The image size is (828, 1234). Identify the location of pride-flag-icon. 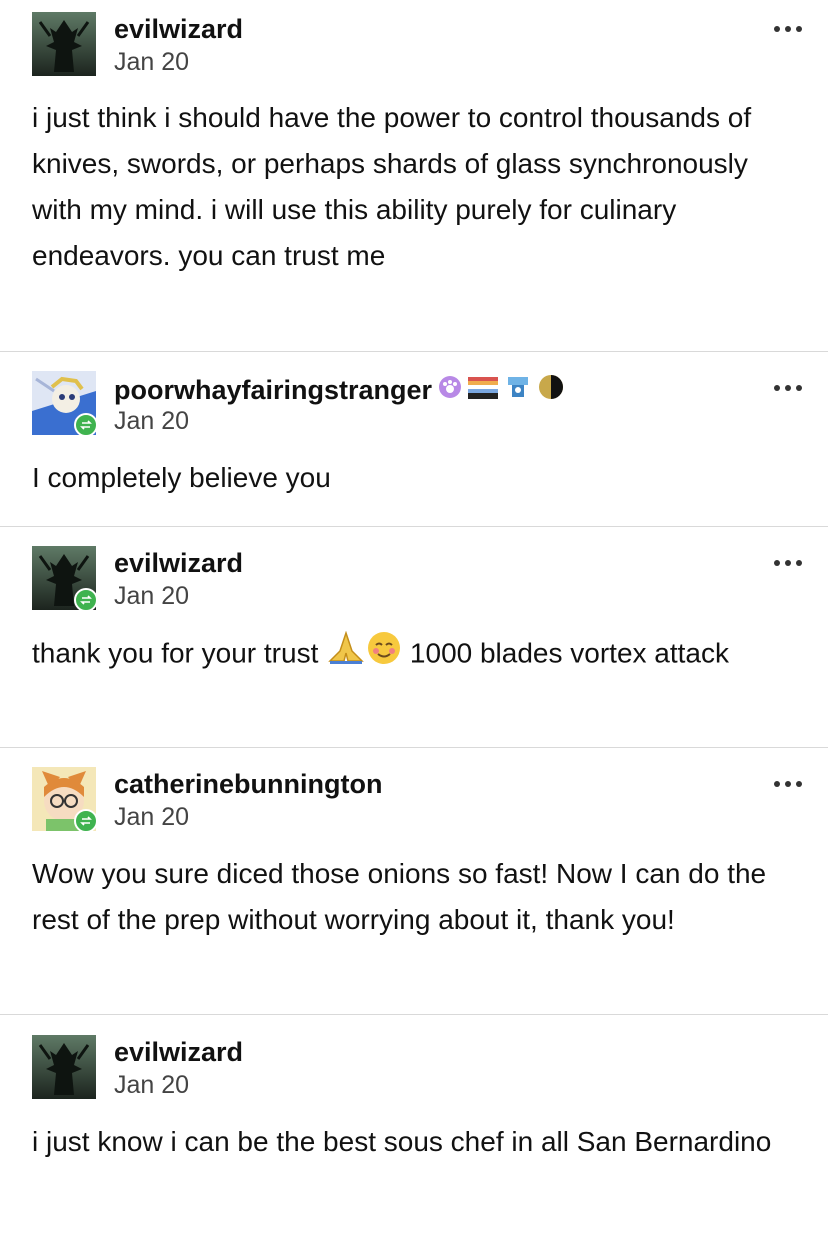
(483, 390).